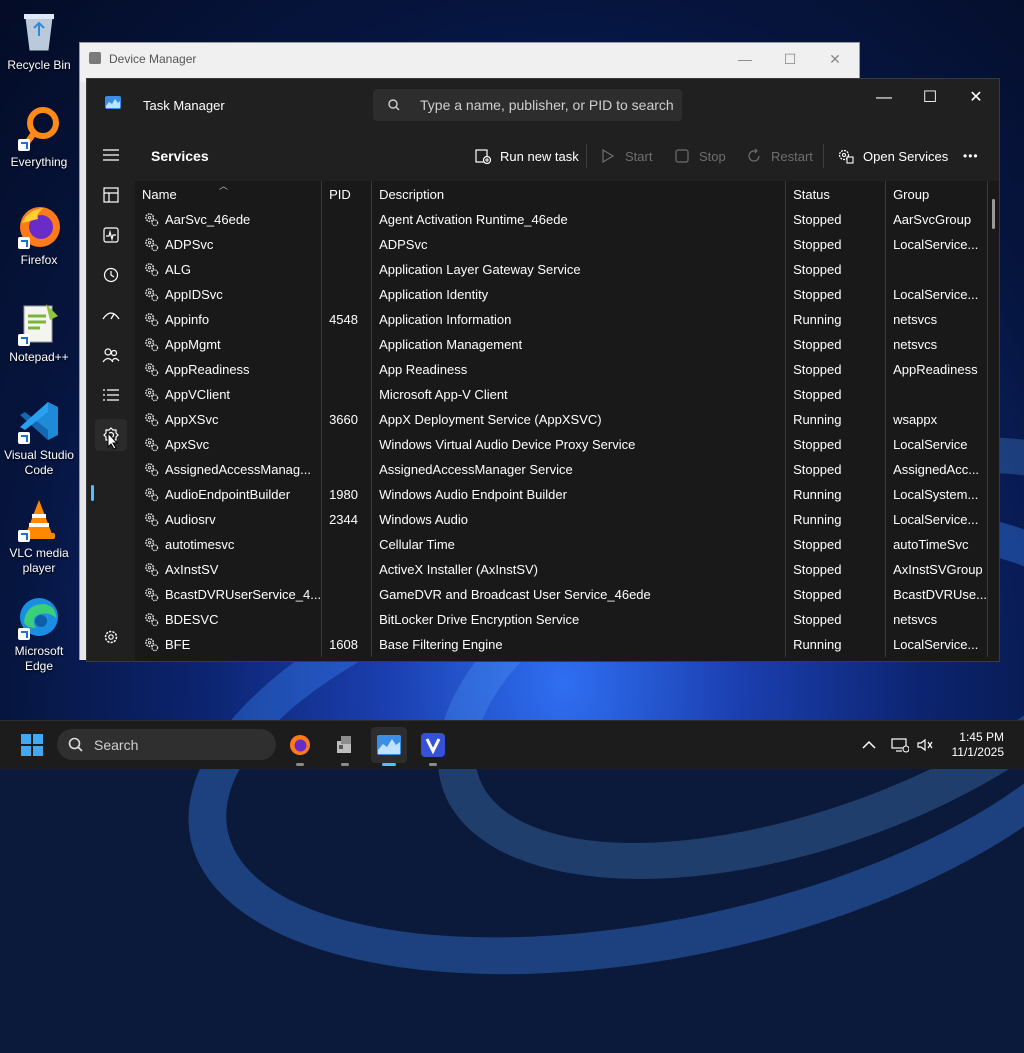  What do you see at coordinates (699, 156) in the screenshot?
I see `stop-button: Stop` at bounding box center [699, 156].